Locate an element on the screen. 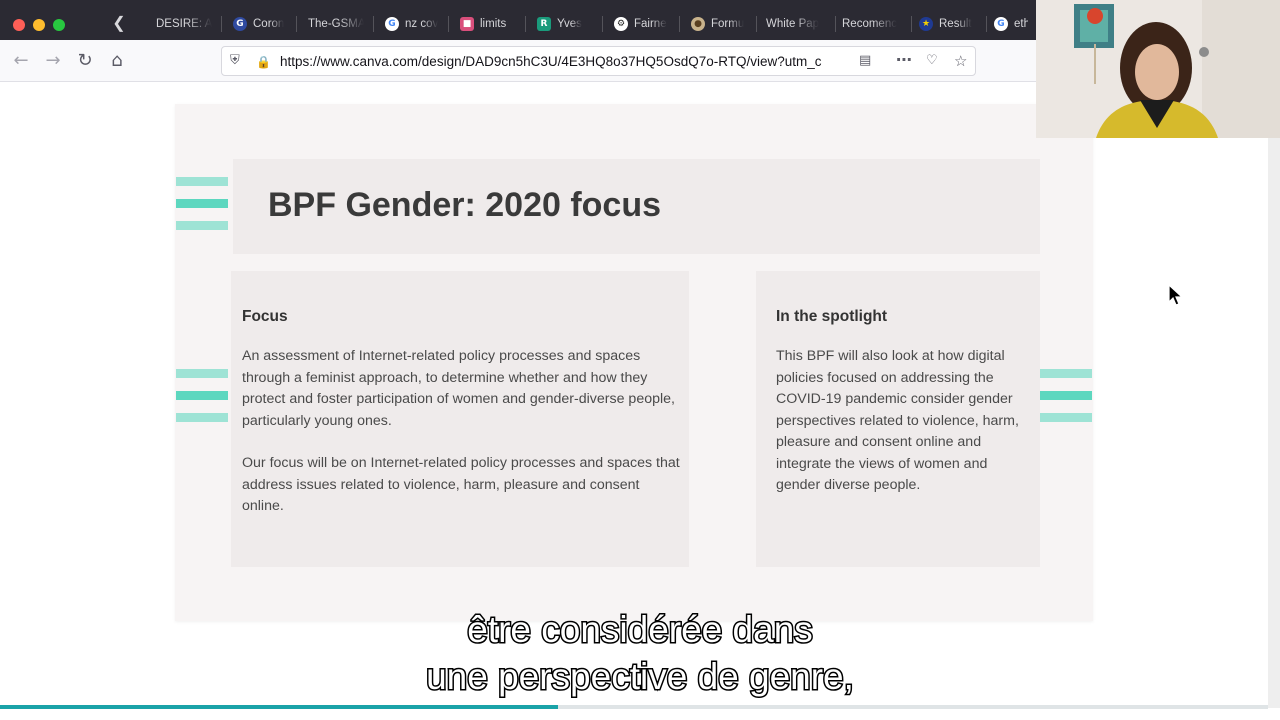 The width and height of the screenshot is (1280, 720). browser-tab-label: The-GSMA is located at coordinates (336, 24).